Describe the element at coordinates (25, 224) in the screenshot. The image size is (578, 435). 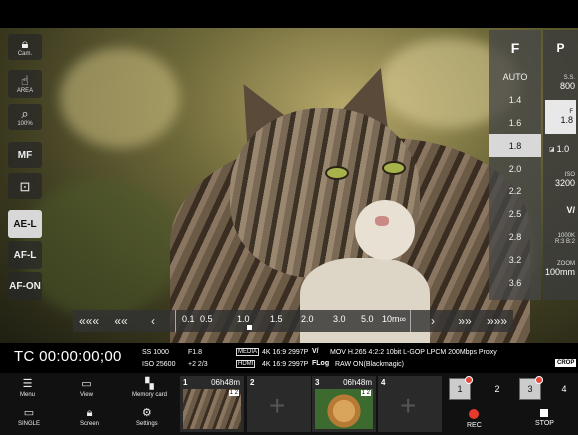
I see `ae-lock-button: AE-L` at that location.